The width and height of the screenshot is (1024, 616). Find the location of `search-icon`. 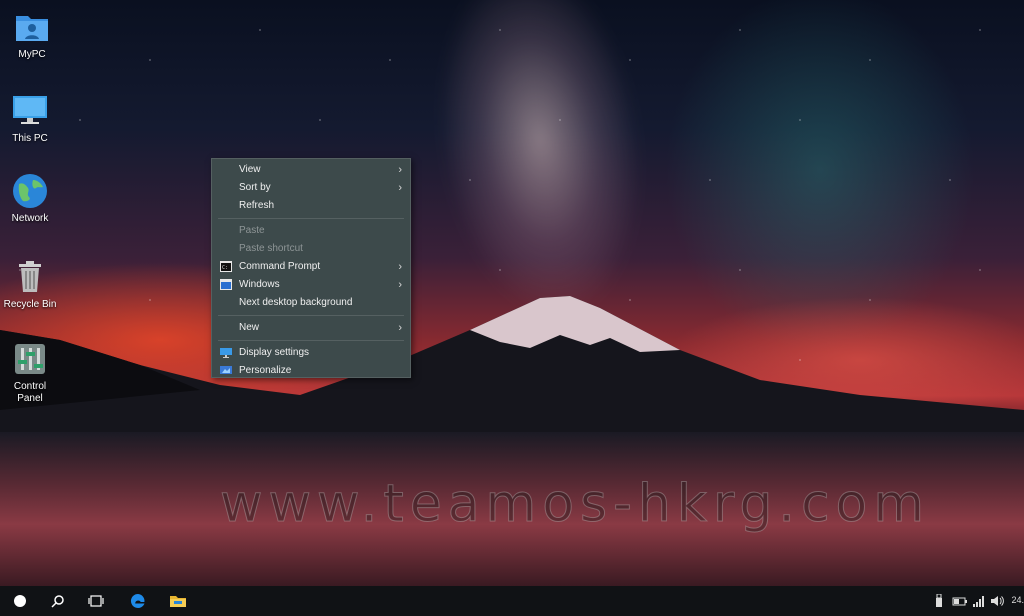

search-icon is located at coordinates (57, 601).